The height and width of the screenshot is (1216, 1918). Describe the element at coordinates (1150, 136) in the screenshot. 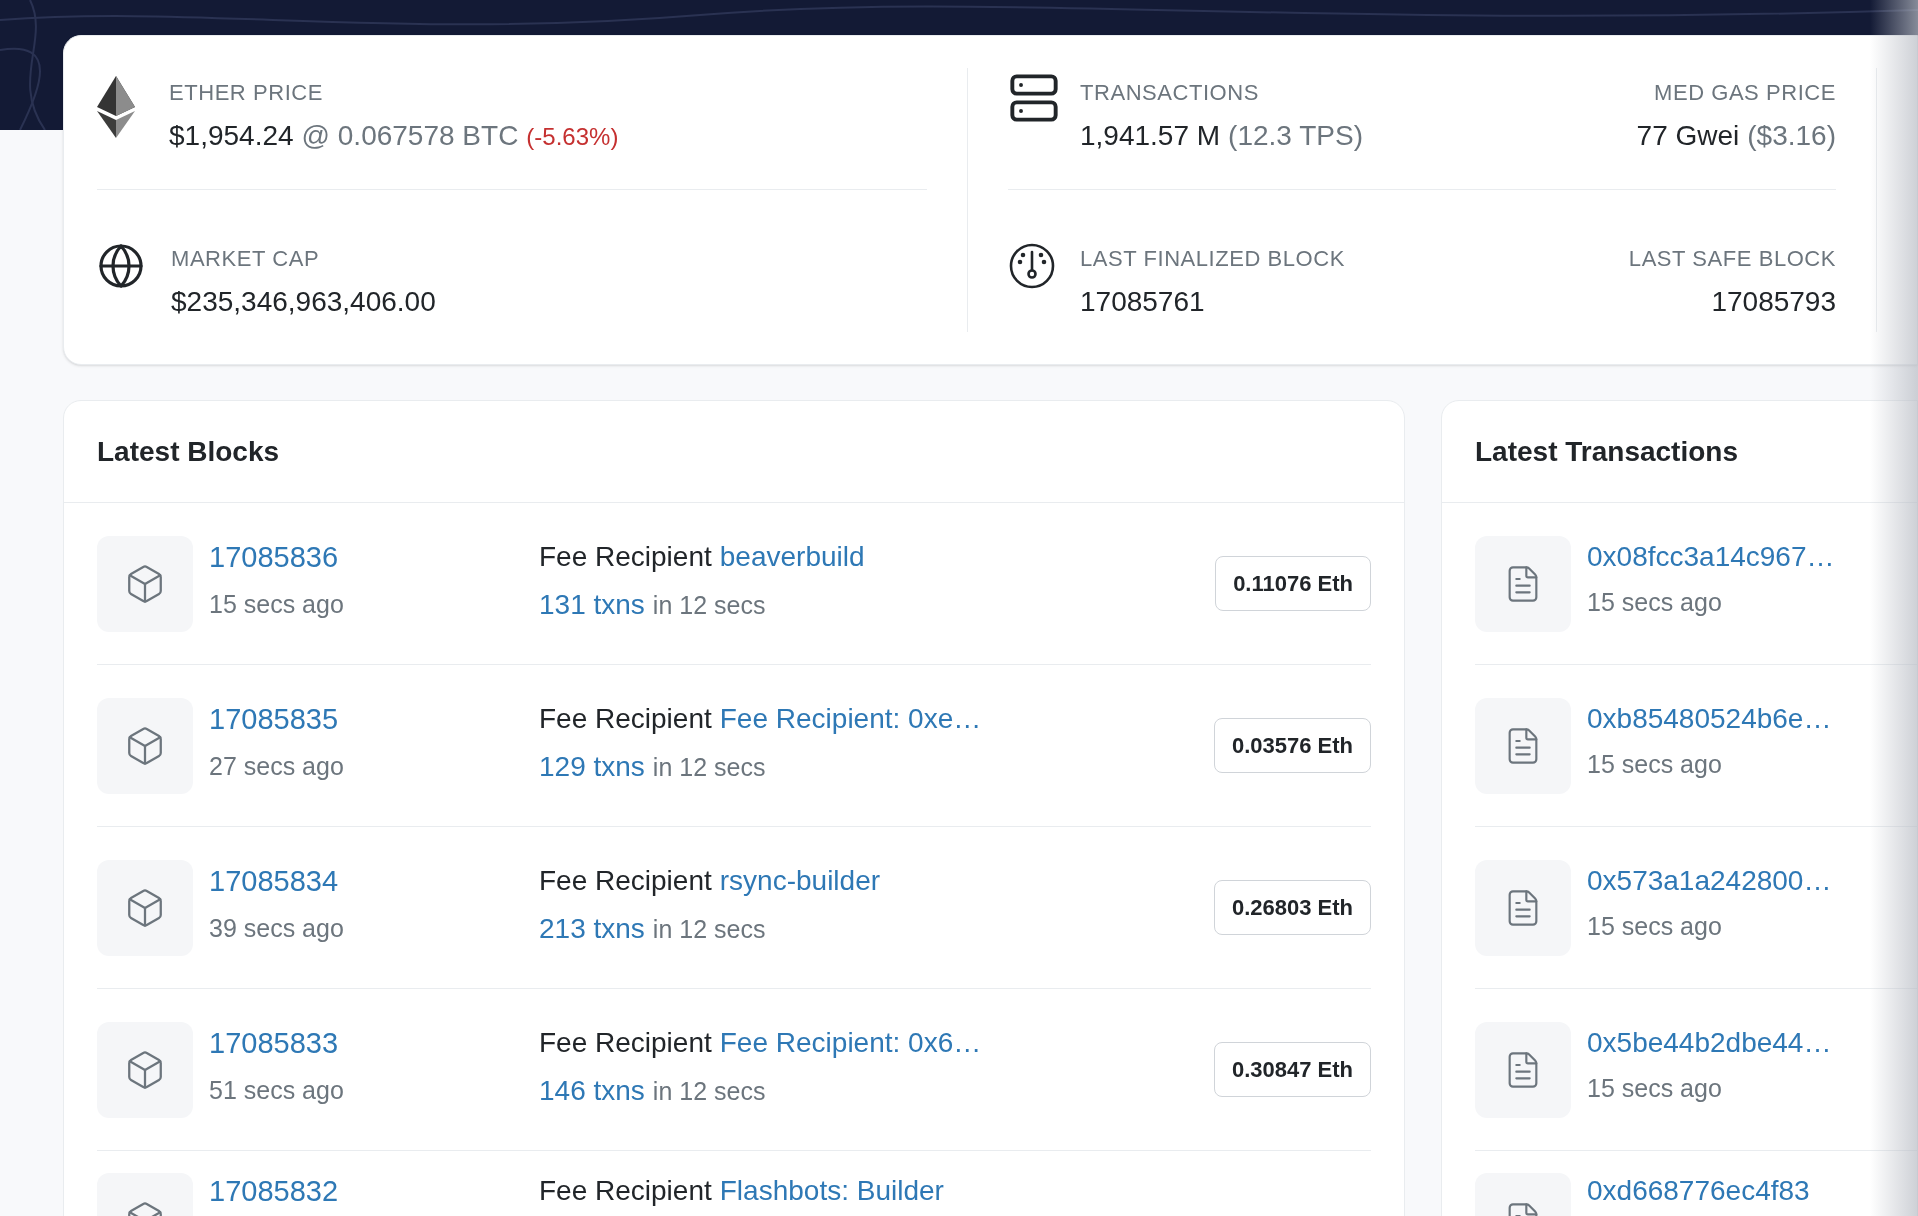

I see `transactions-value: 1,941.57 M` at that location.